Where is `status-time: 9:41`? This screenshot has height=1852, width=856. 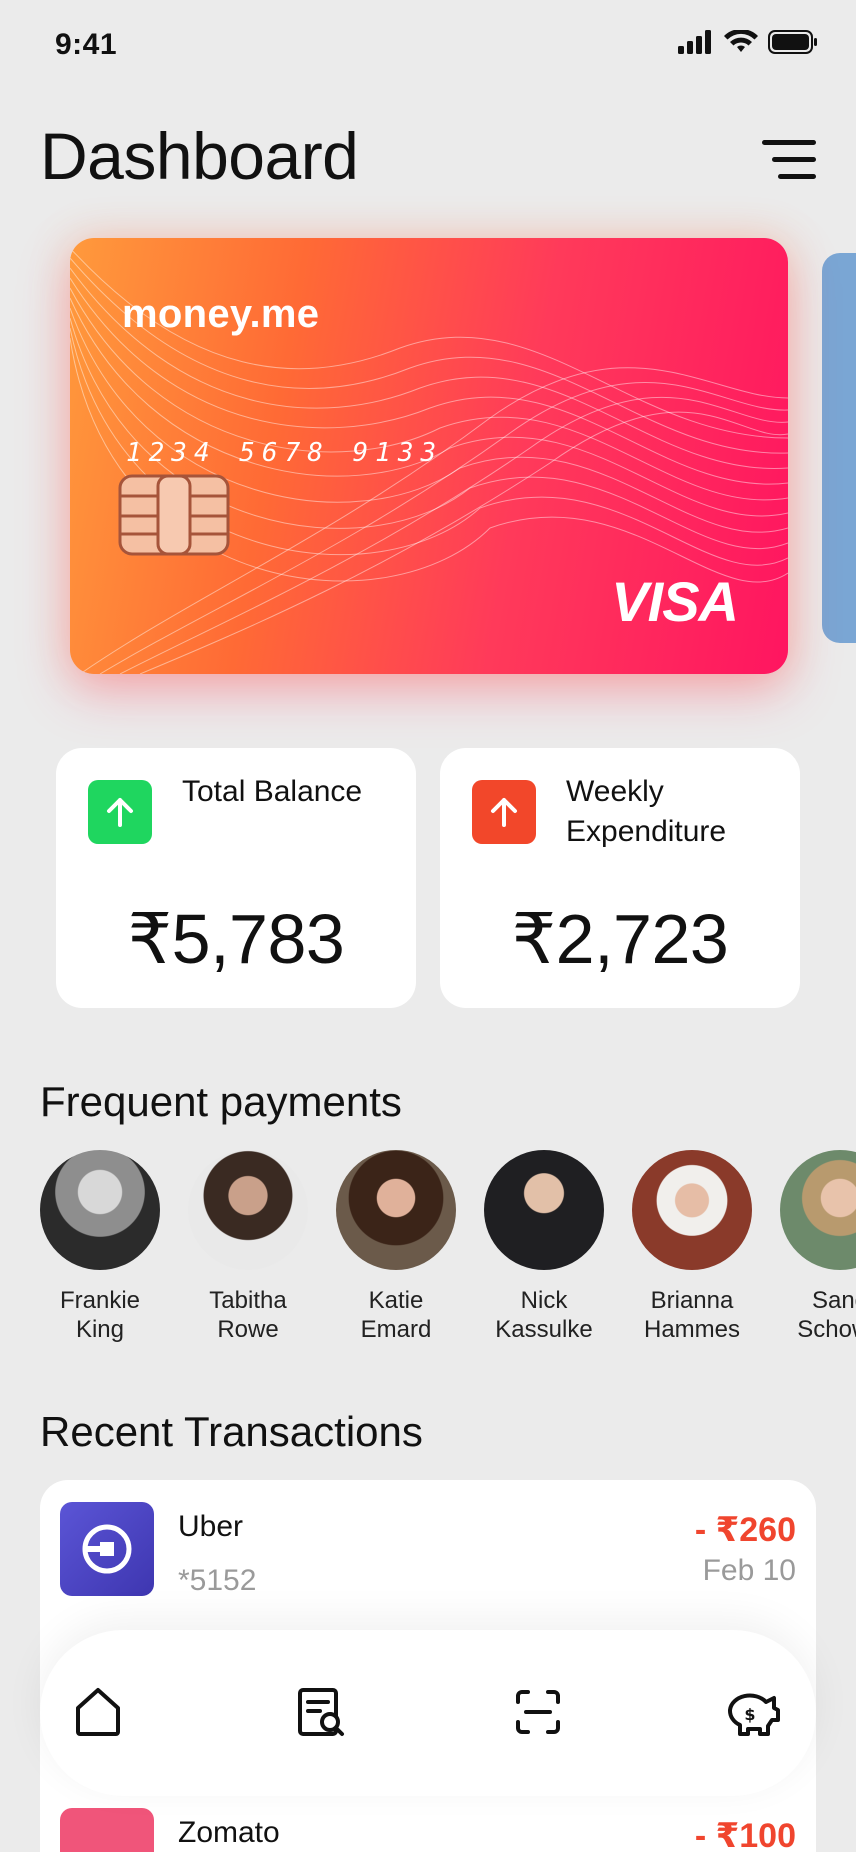
status-time: 9:41 is located at coordinates (86, 44).